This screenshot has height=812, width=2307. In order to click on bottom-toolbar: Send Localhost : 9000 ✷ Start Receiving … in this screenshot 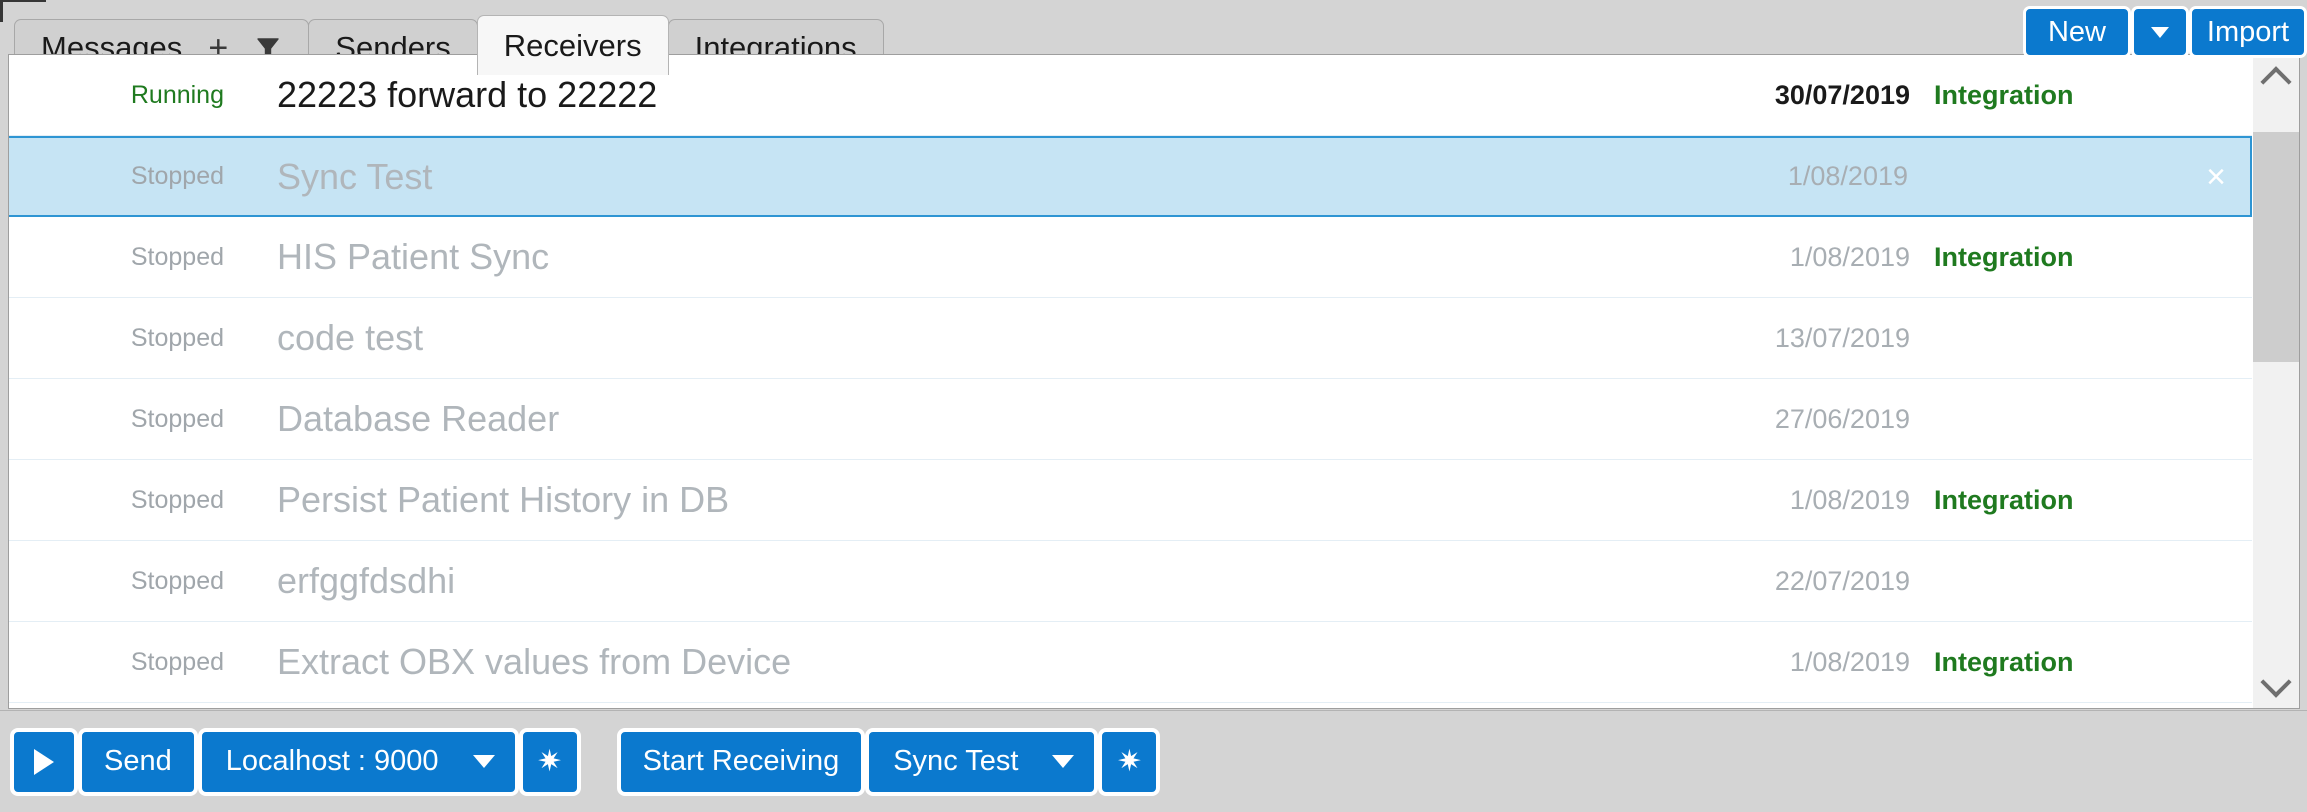, I will do `click(1153, 761)`.